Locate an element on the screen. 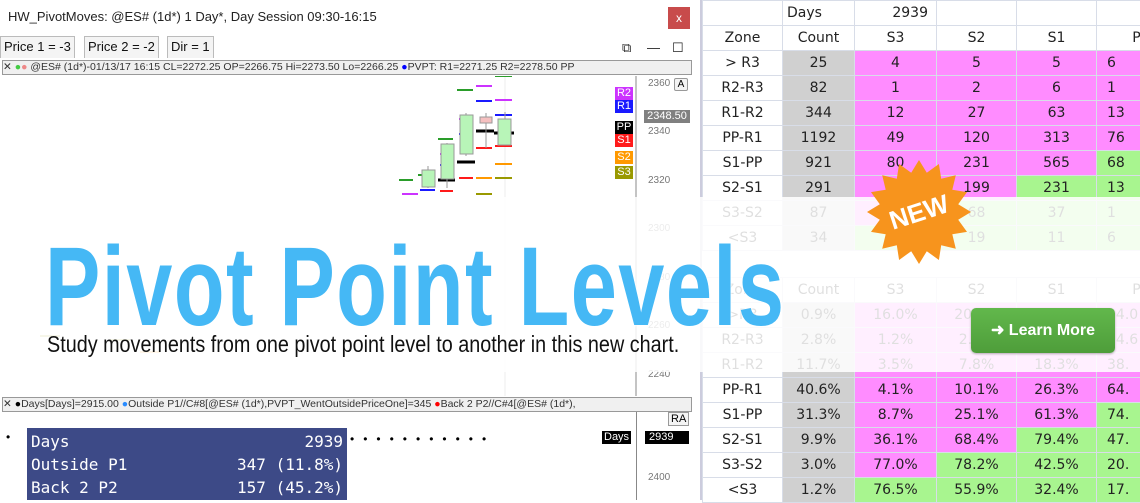 Image resolution: width=1140 pixels, height=503 pixels. table-row: > R3254556 is located at coordinates (921, 63).